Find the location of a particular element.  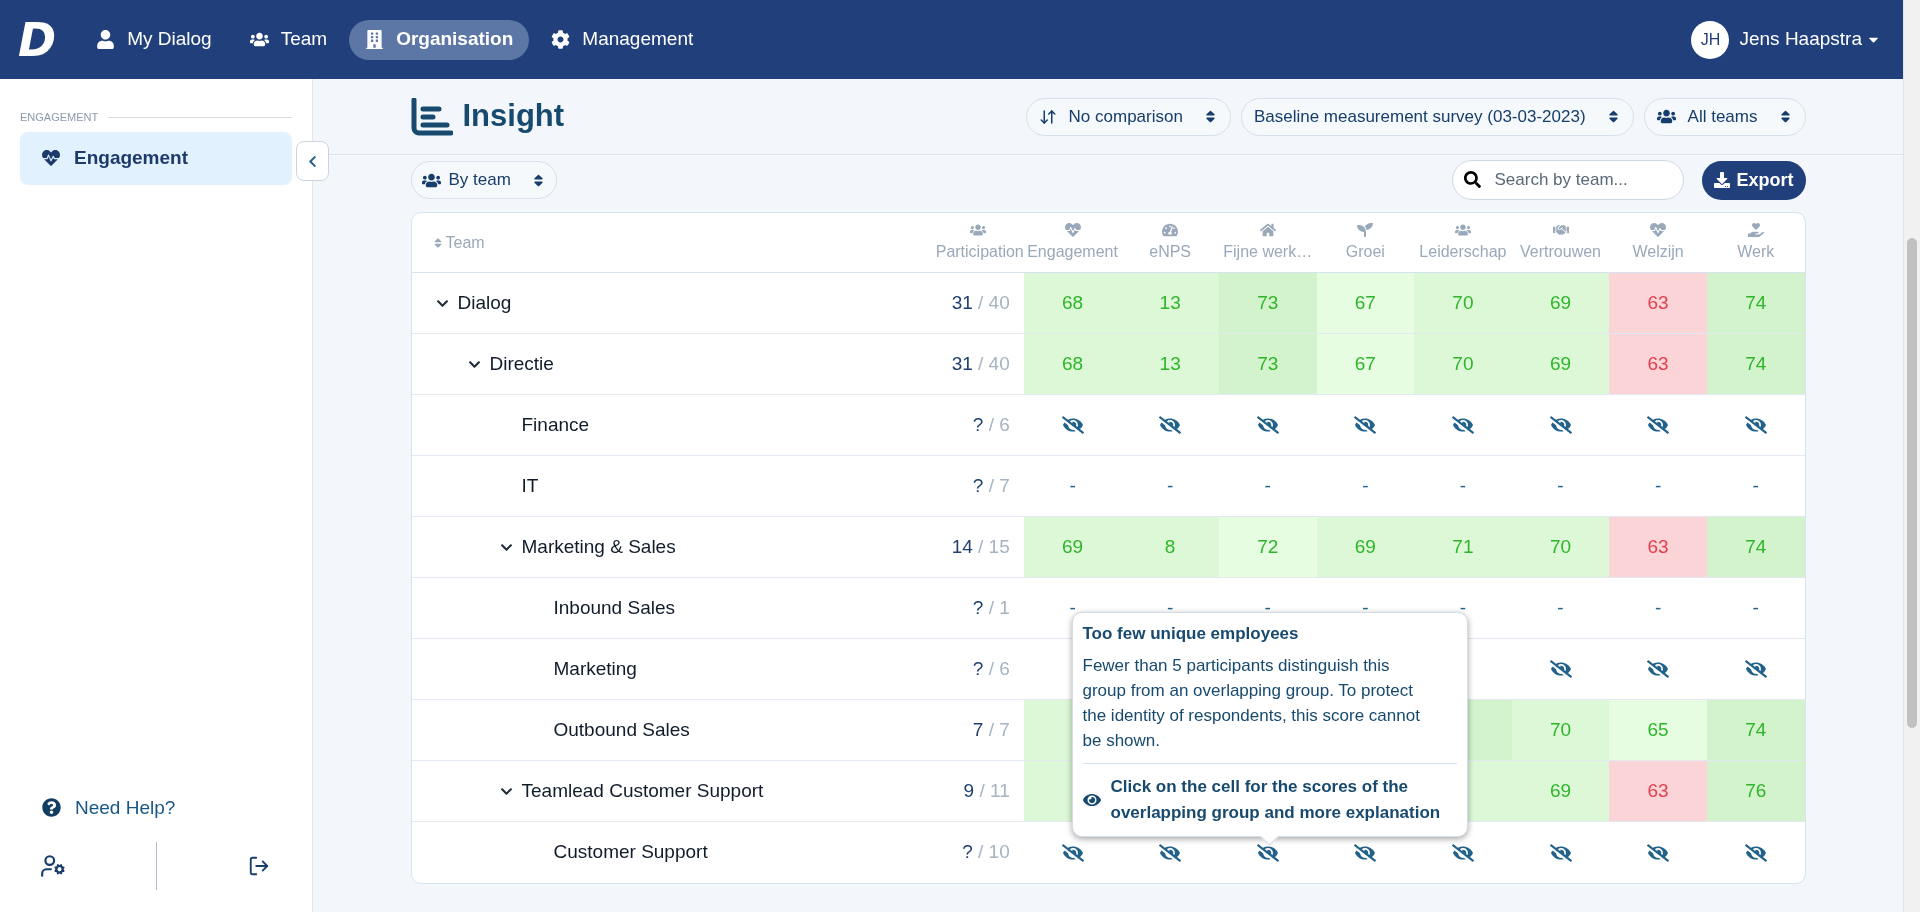

page-title: Insight is located at coordinates (513, 116).